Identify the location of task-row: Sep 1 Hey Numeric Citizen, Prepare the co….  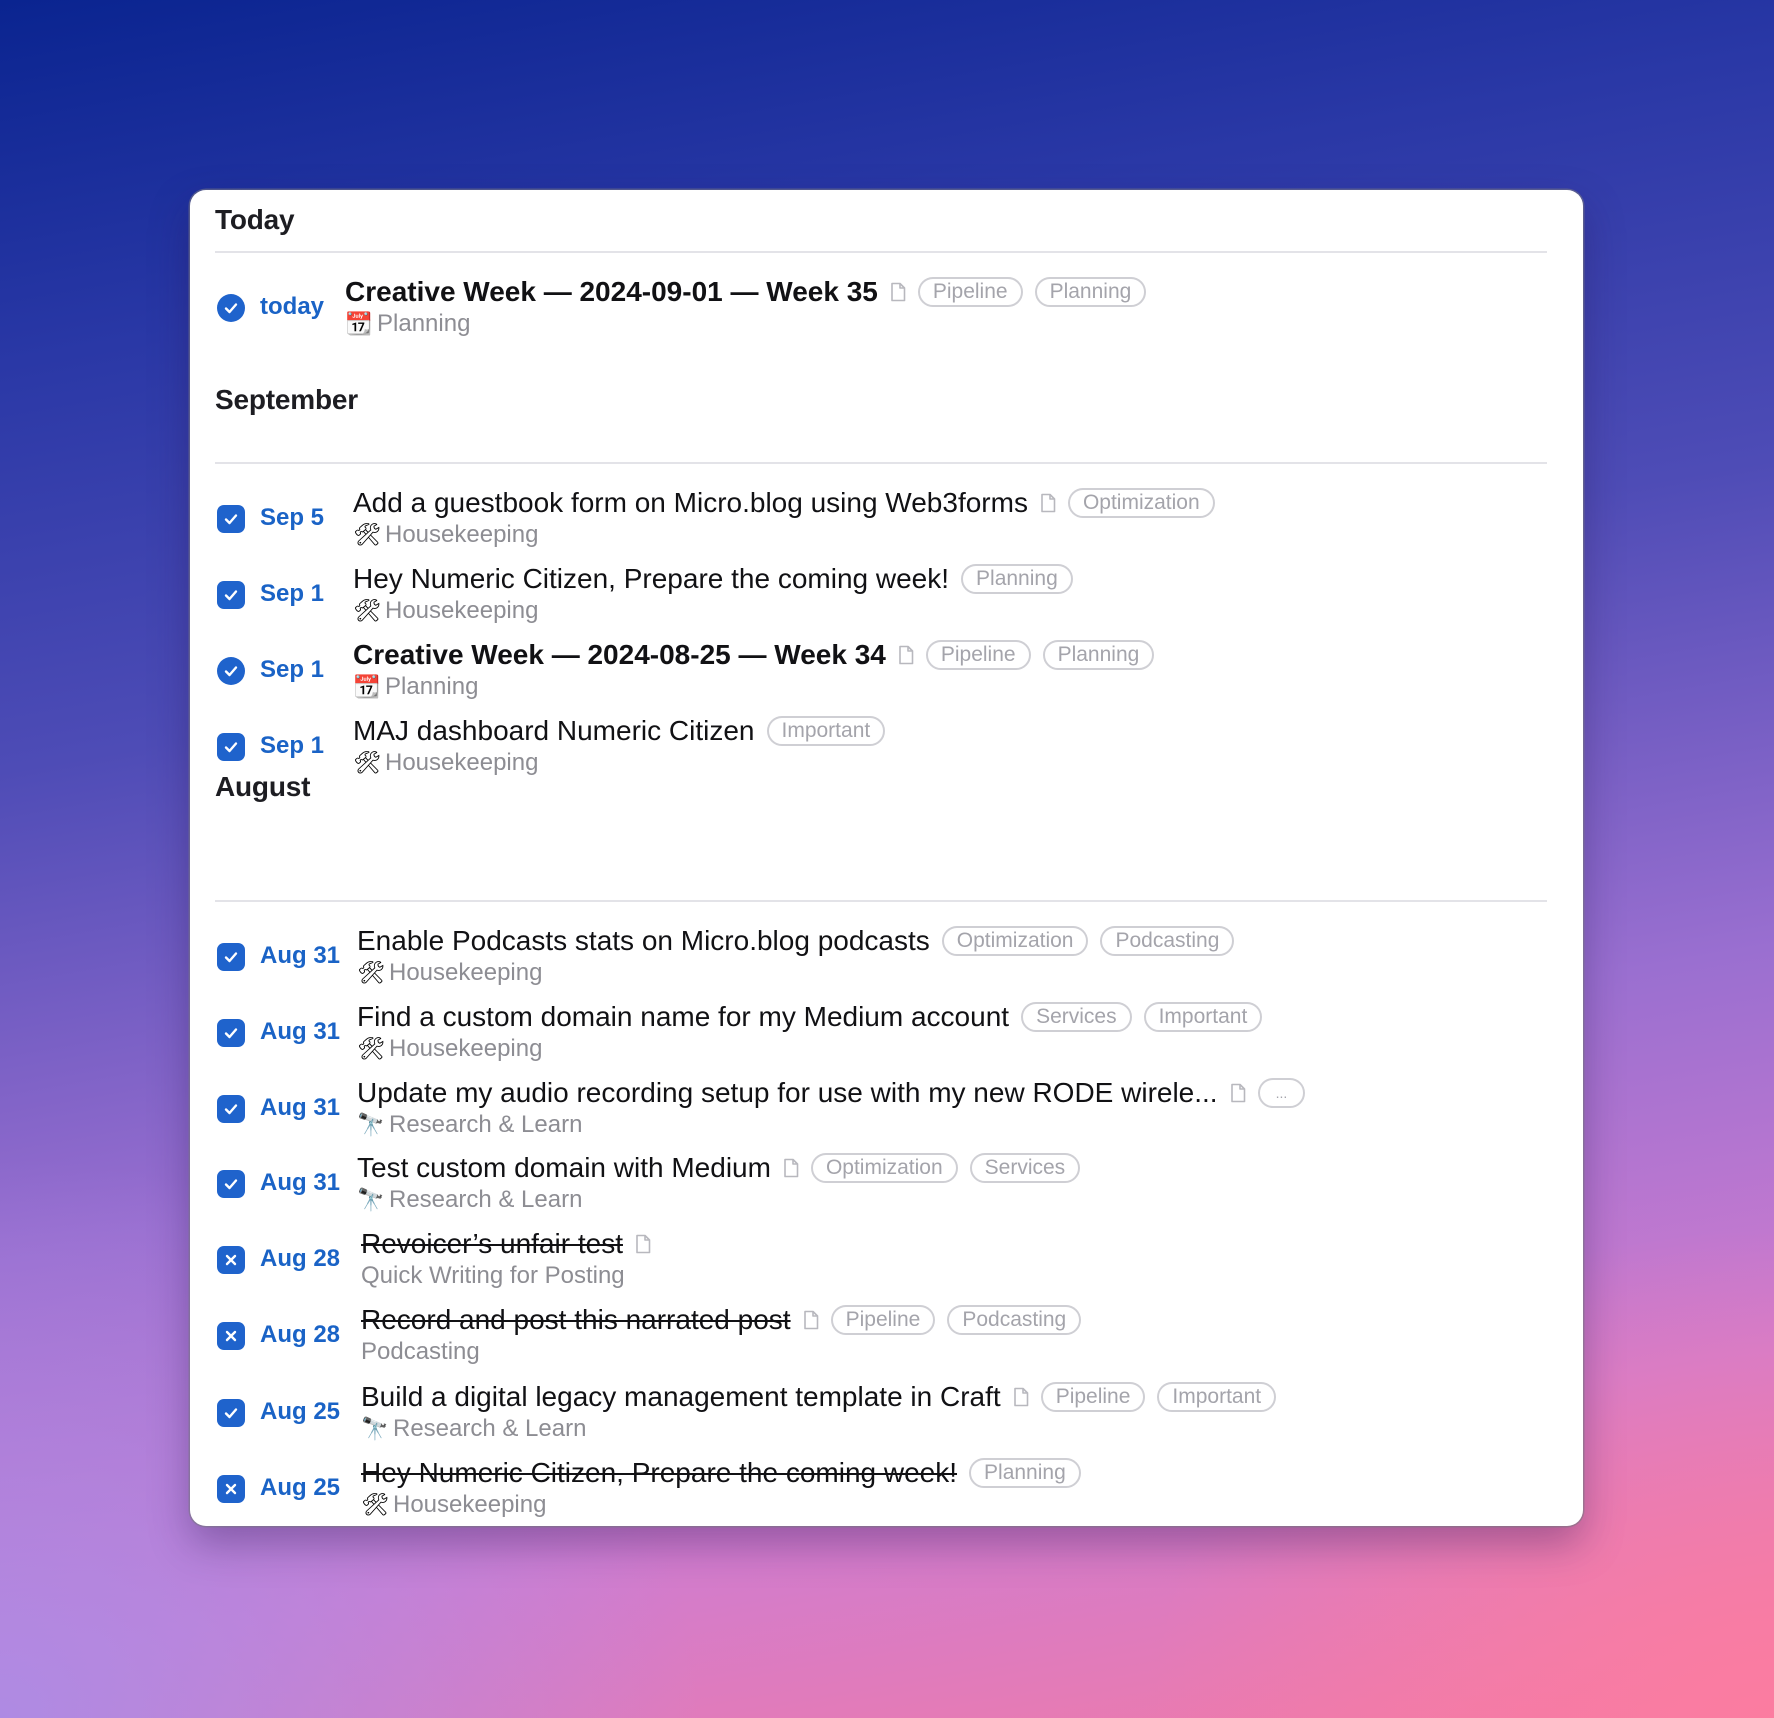
(886, 598).